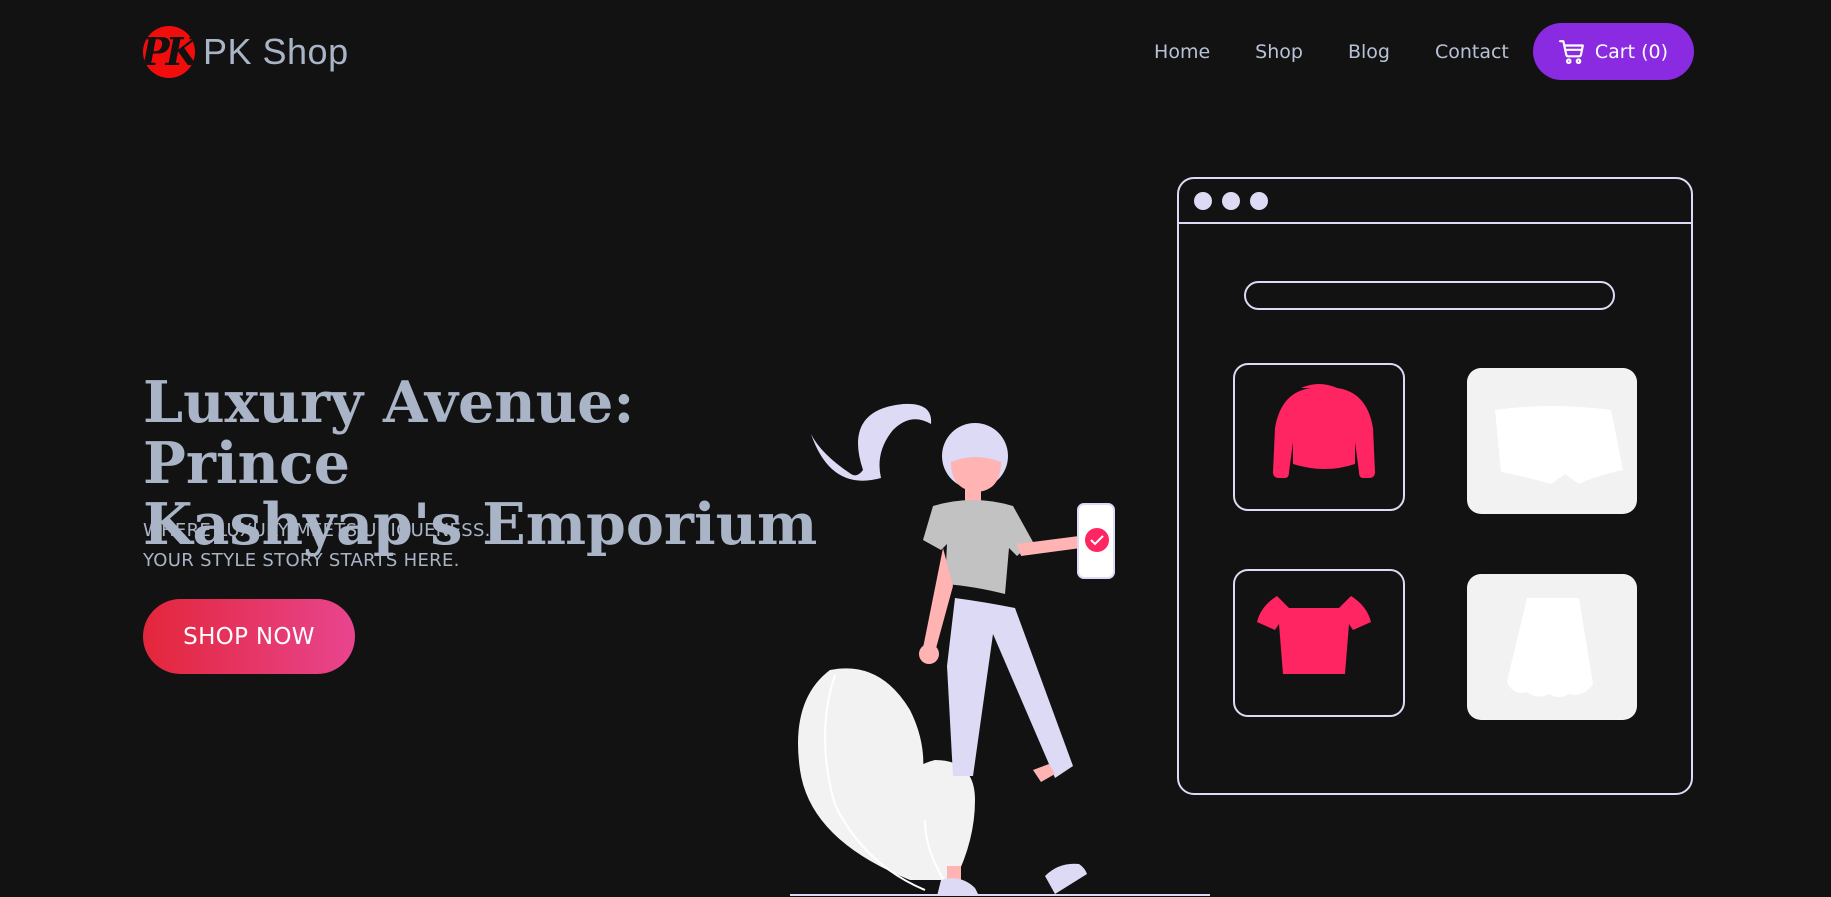 Image resolution: width=1831 pixels, height=897 pixels. Describe the element at coordinates (1559, 445) in the screenshot. I see `shorts-icon` at that location.